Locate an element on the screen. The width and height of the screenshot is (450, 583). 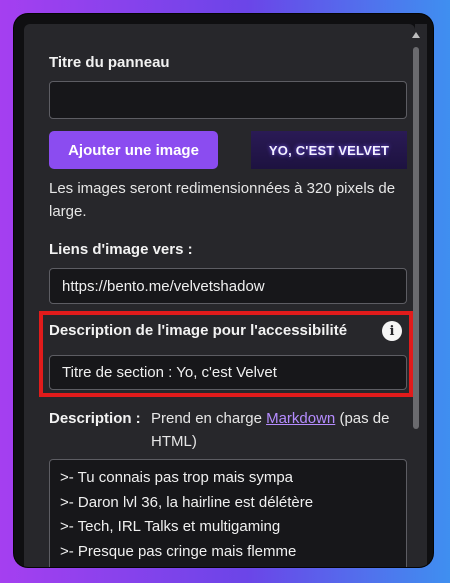
description-line: >- Tech, IRL Talks et multigaming is located at coordinates (170, 526).